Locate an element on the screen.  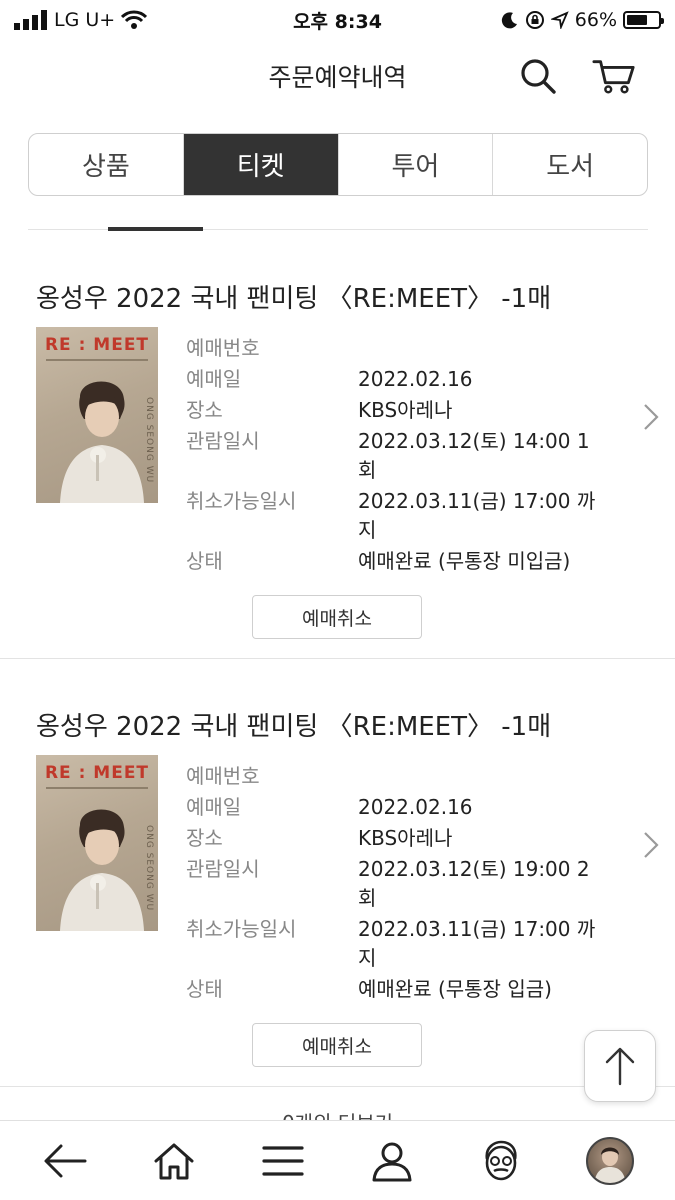
cart-button is located at coordinates (614, 76).